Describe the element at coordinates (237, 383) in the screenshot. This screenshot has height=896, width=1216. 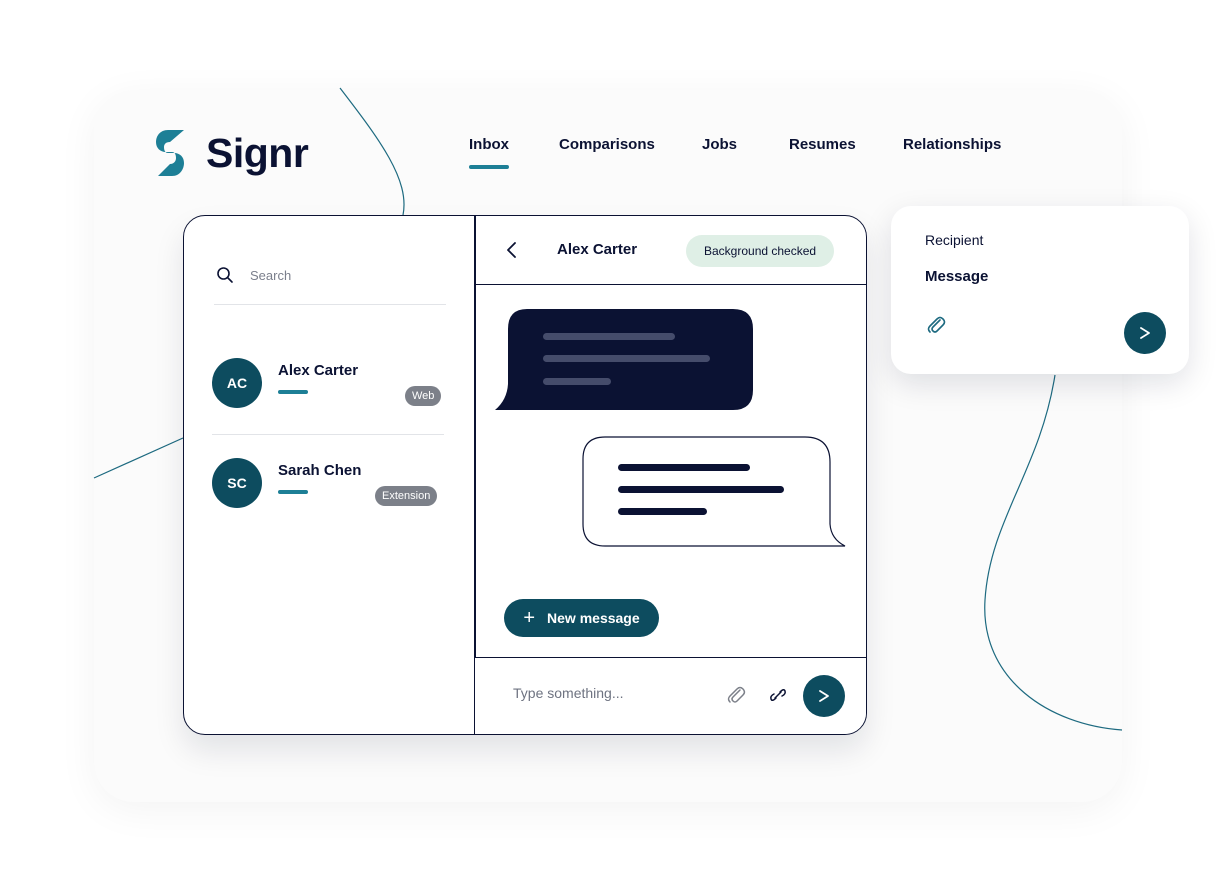
I see `avatar: AC` at that location.